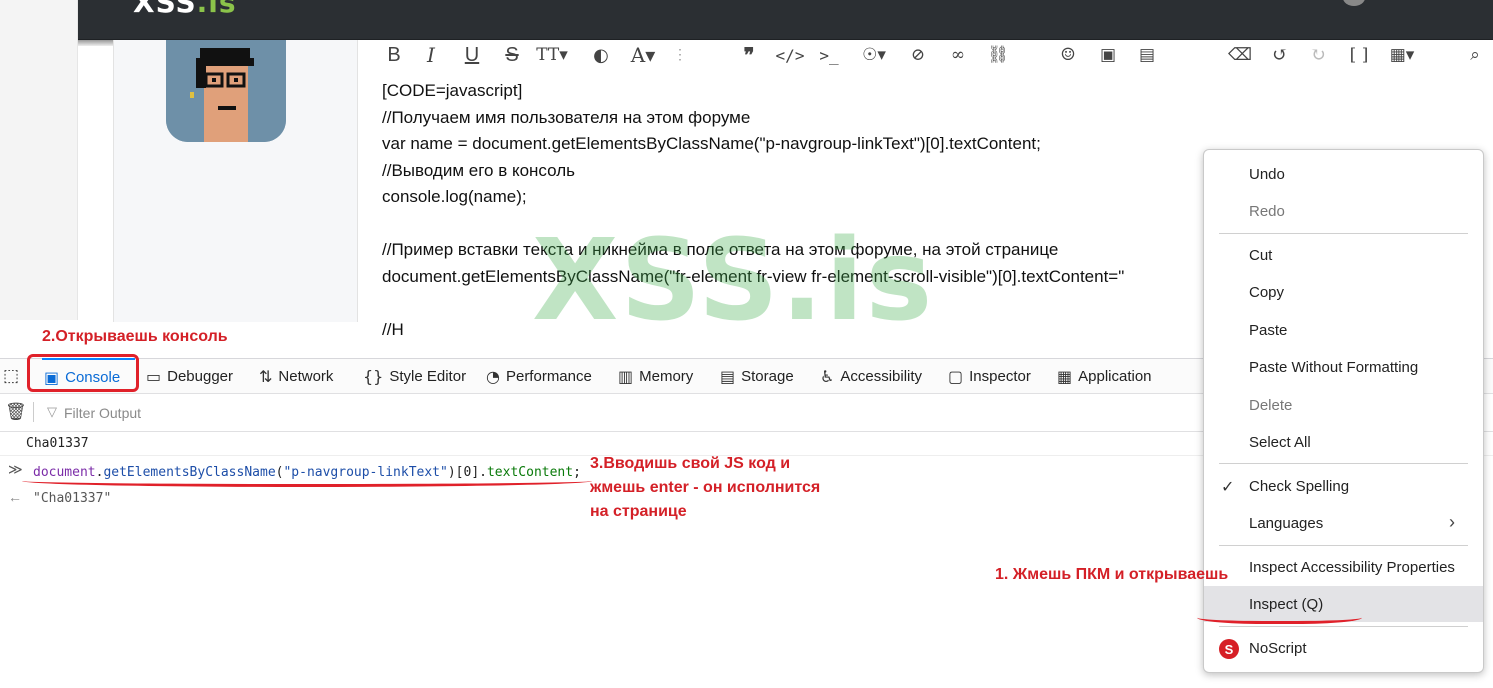  What do you see at coordinates (1266, 292) in the screenshot?
I see `menu-copy: Copy` at bounding box center [1266, 292].